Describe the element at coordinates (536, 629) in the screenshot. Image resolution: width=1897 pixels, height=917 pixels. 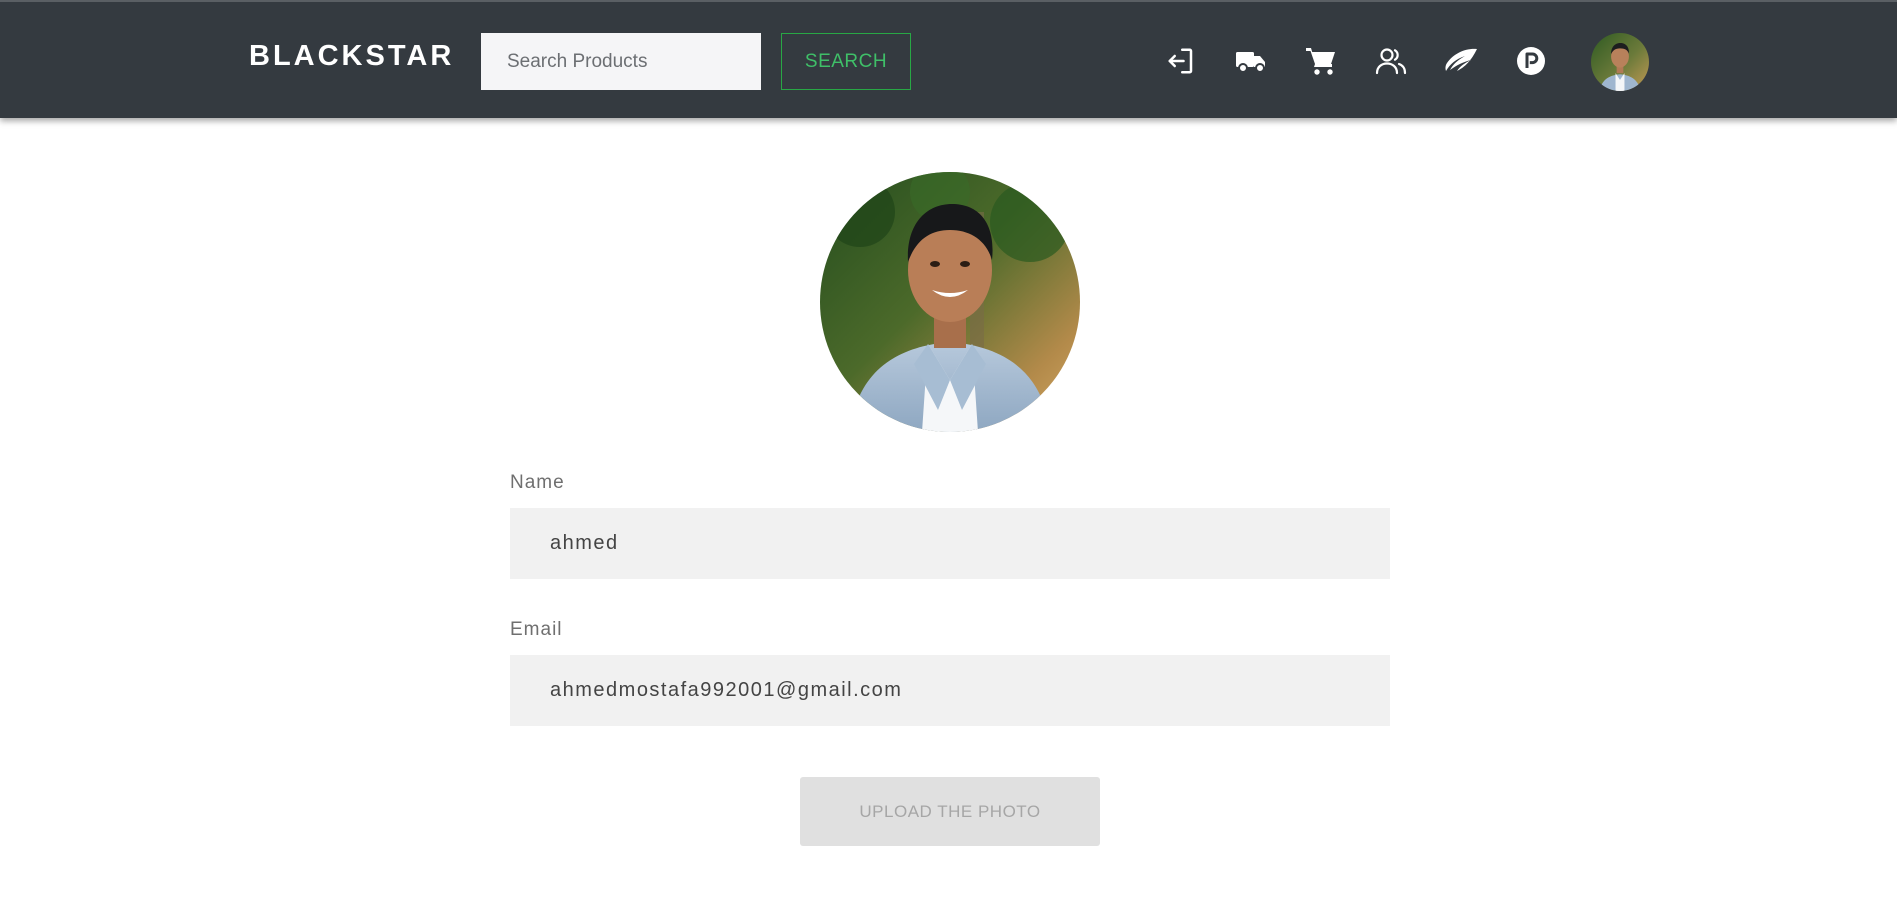
I see `email-label: Email` at that location.